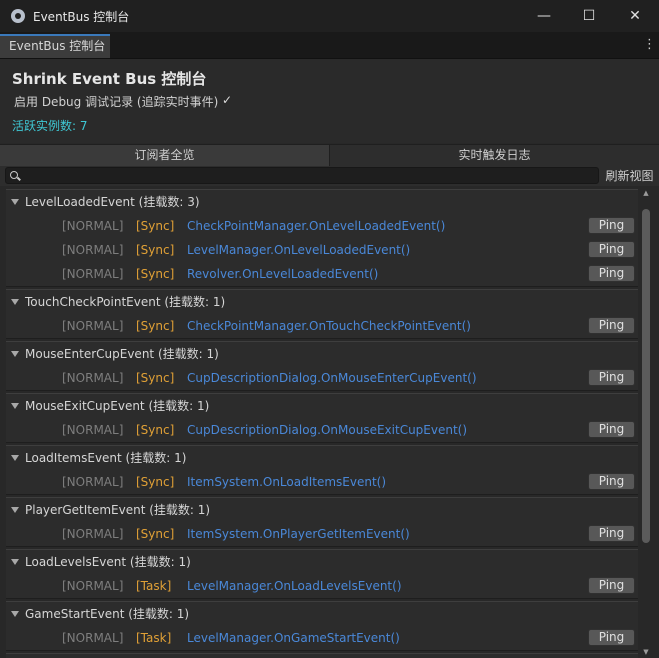 This screenshot has width=659, height=658. What do you see at coordinates (649, 45) in the screenshot?
I see `more-options-icon: ⋮` at bounding box center [649, 45].